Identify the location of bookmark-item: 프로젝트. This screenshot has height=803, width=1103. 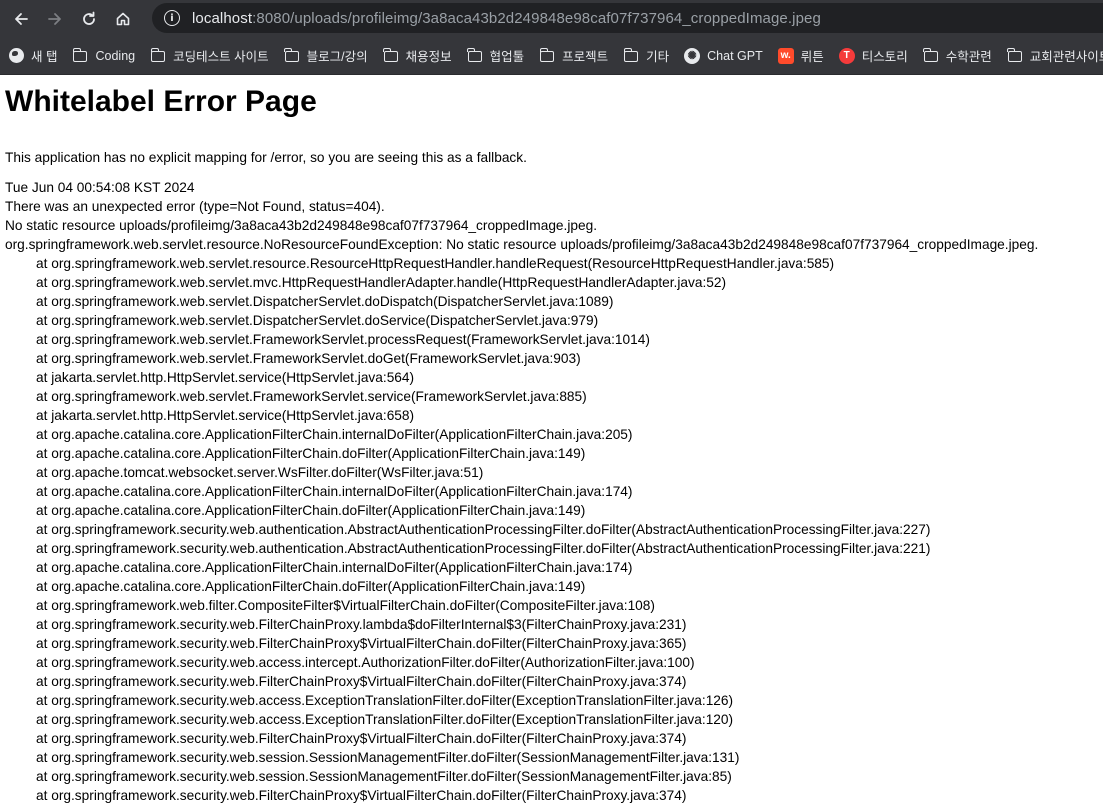
(573, 55).